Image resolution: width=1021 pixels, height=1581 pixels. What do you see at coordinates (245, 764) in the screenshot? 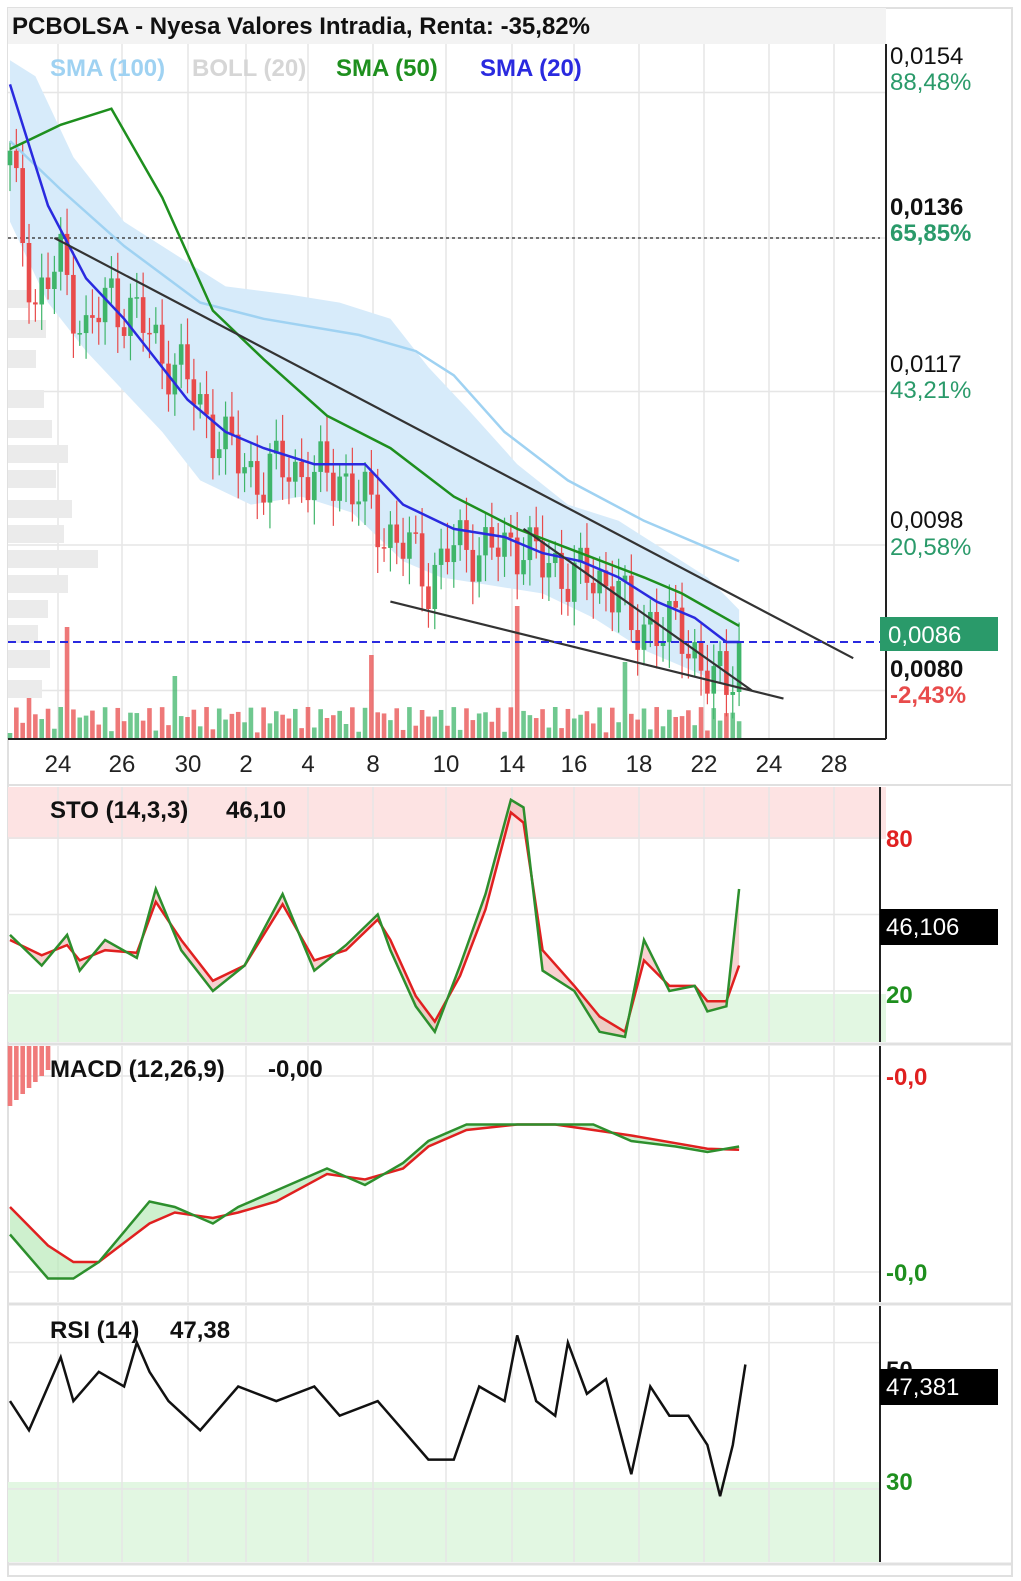
I see `x-tick-3: 2` at bounding box center [245, 764].